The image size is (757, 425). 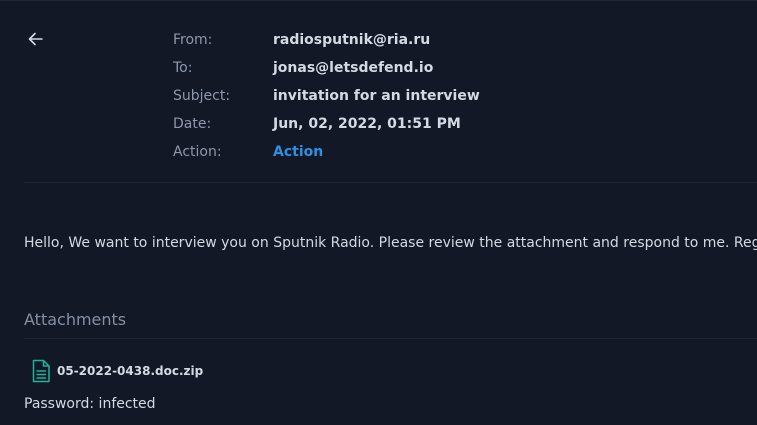 I want to click on attachment-item: 05-2022-0438.doc.zip, so click(x=117, y=371).